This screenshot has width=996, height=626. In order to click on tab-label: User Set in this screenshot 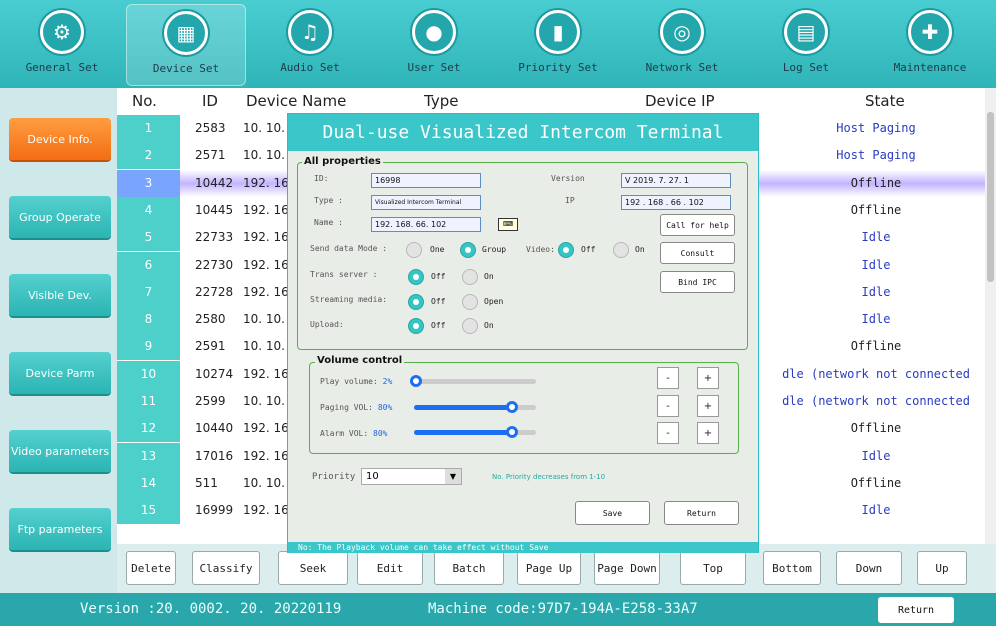, I will do `click(434, 67)`.